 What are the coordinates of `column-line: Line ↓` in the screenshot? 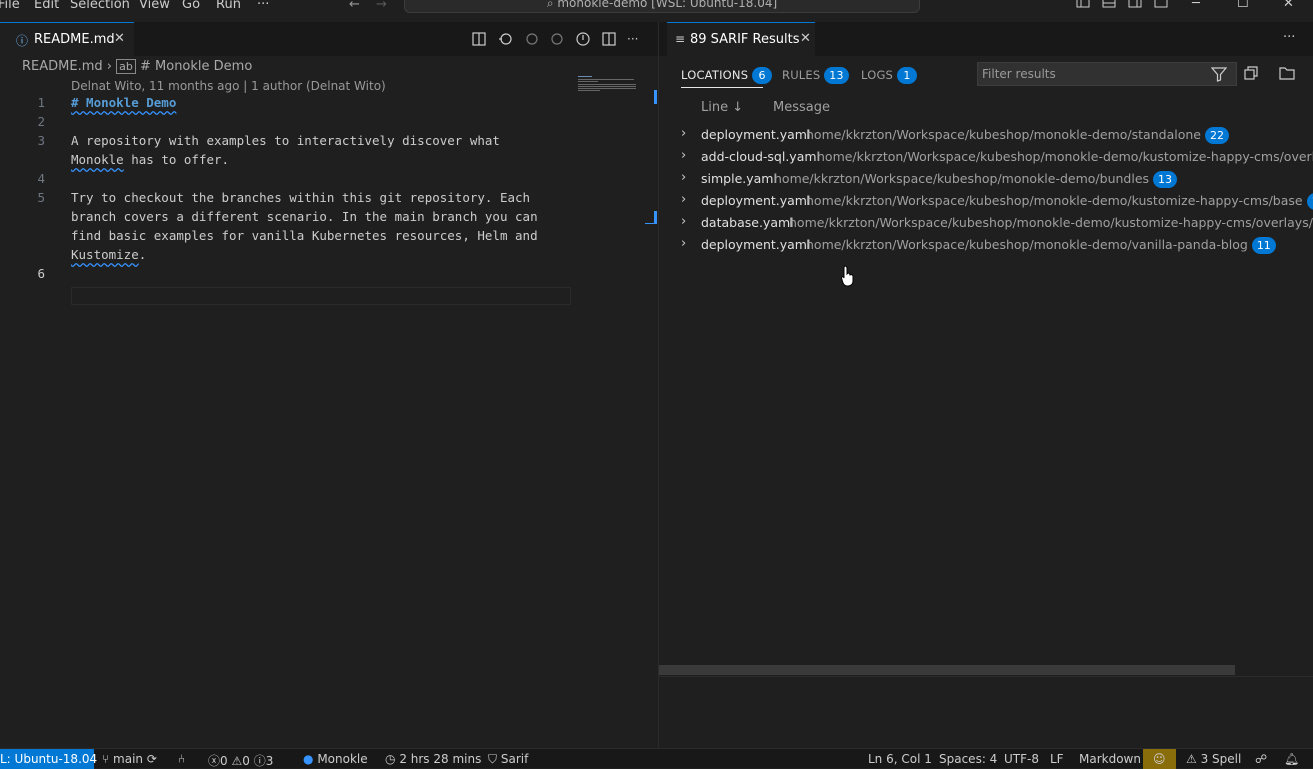 It's located at (722, 107).